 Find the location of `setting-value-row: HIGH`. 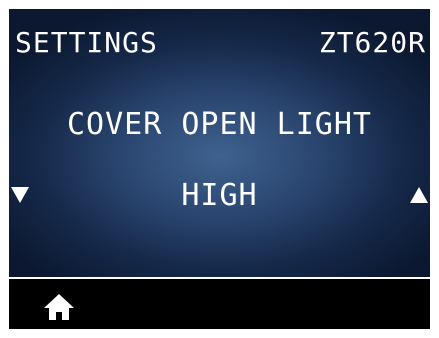

setting-value-row: HIGH is located at coordinates (219, 196).